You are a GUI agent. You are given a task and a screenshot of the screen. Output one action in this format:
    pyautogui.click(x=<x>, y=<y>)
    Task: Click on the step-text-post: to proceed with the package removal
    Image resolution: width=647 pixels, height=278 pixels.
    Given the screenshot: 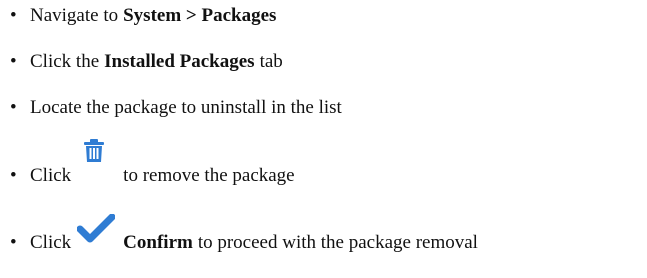 What is the action you would take?
    pyautogui.click(x=337, y=242)
    